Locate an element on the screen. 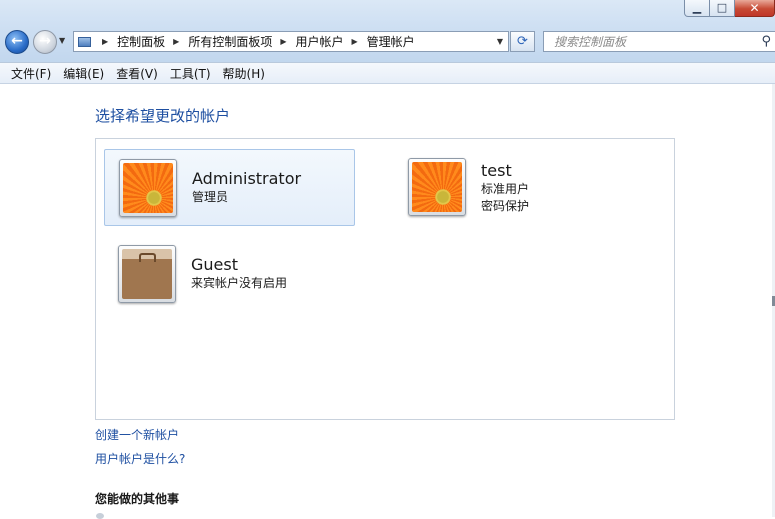 This screenshot has width=775, height=519. account-type: 管理员 is located at coordinates (210, 197).